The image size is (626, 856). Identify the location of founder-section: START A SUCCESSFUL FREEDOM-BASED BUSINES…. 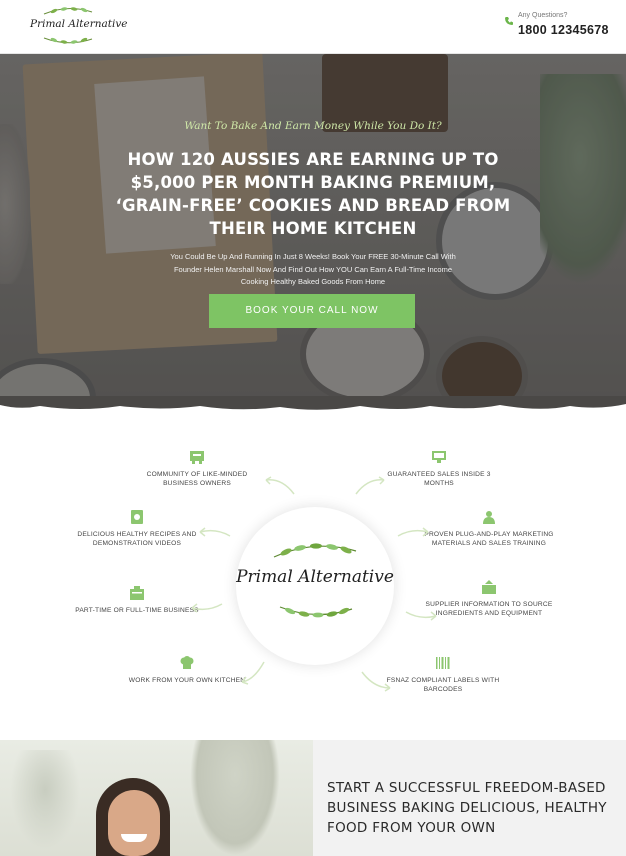
(313, 798).